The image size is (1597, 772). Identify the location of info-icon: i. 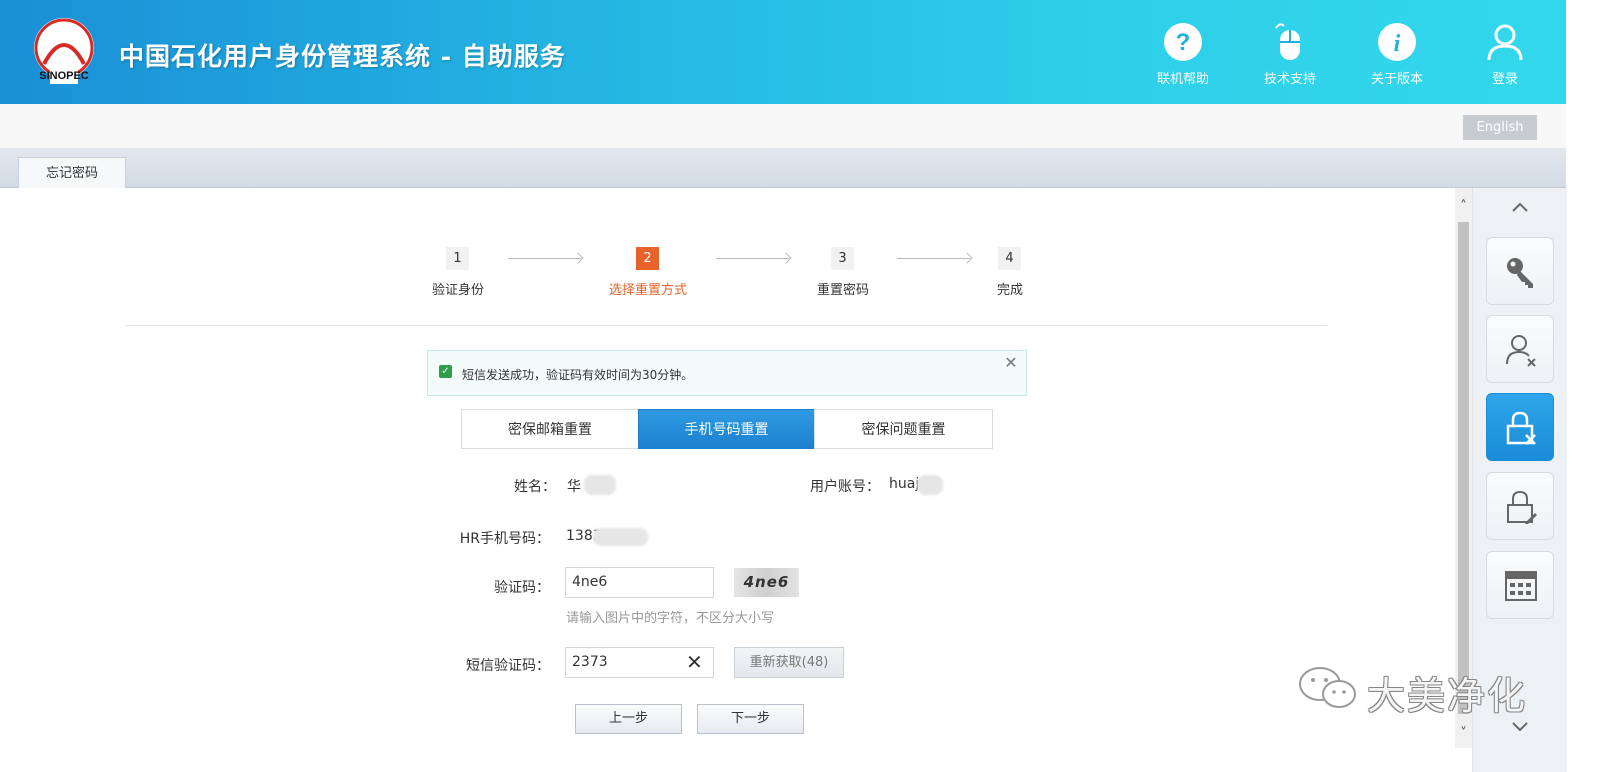
(1397, 42).